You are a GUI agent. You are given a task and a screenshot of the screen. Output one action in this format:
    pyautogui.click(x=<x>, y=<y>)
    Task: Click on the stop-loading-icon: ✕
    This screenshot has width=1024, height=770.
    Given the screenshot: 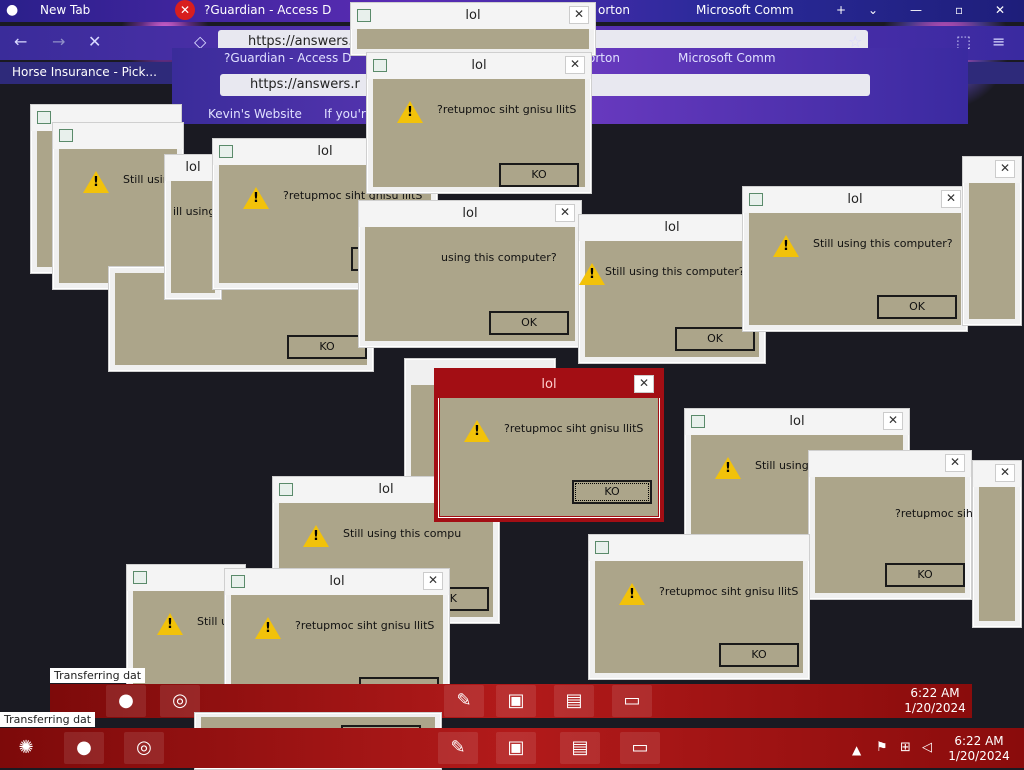 What is the action you would take?
    pyautogui.click(x=94, y=42)
    